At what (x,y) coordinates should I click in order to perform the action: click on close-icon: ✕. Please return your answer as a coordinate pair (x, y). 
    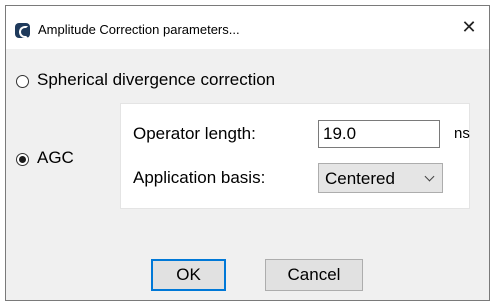
    Looking at the image, I should click on (469, 27).